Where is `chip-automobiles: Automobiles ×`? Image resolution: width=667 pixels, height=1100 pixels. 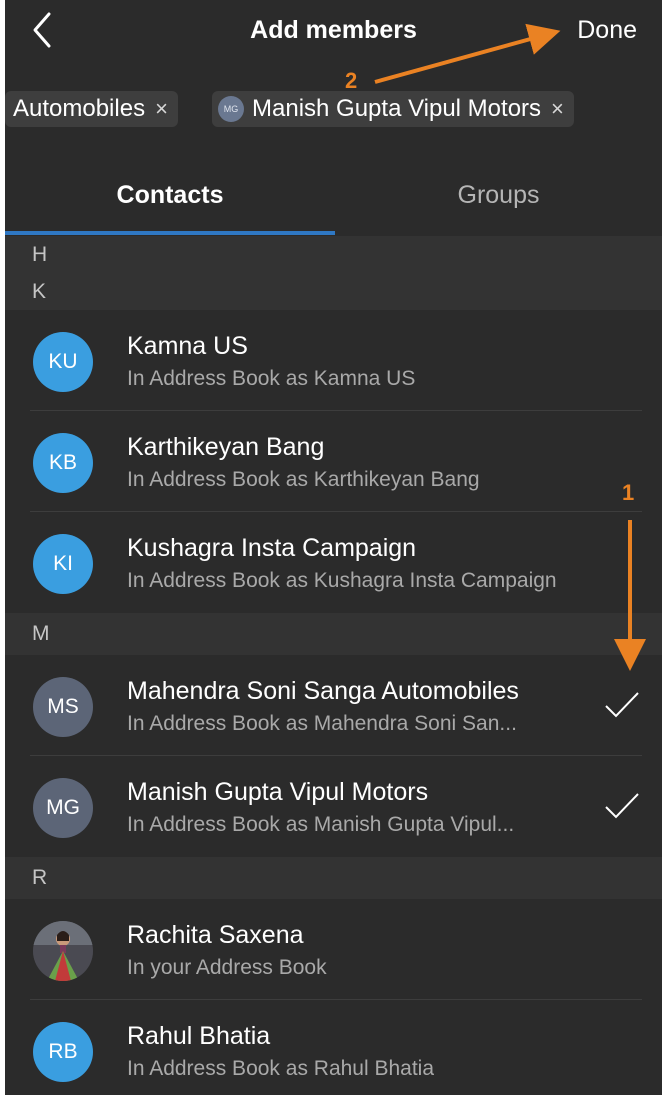 chip-automobiles: Automobiles × is located at coordinates (91, 109).